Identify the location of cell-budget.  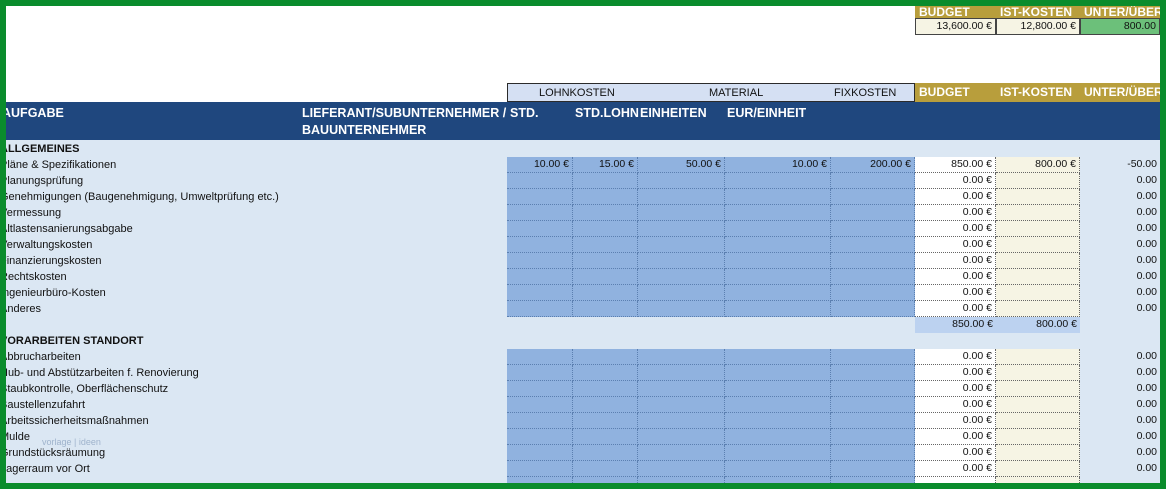
(955, 480).